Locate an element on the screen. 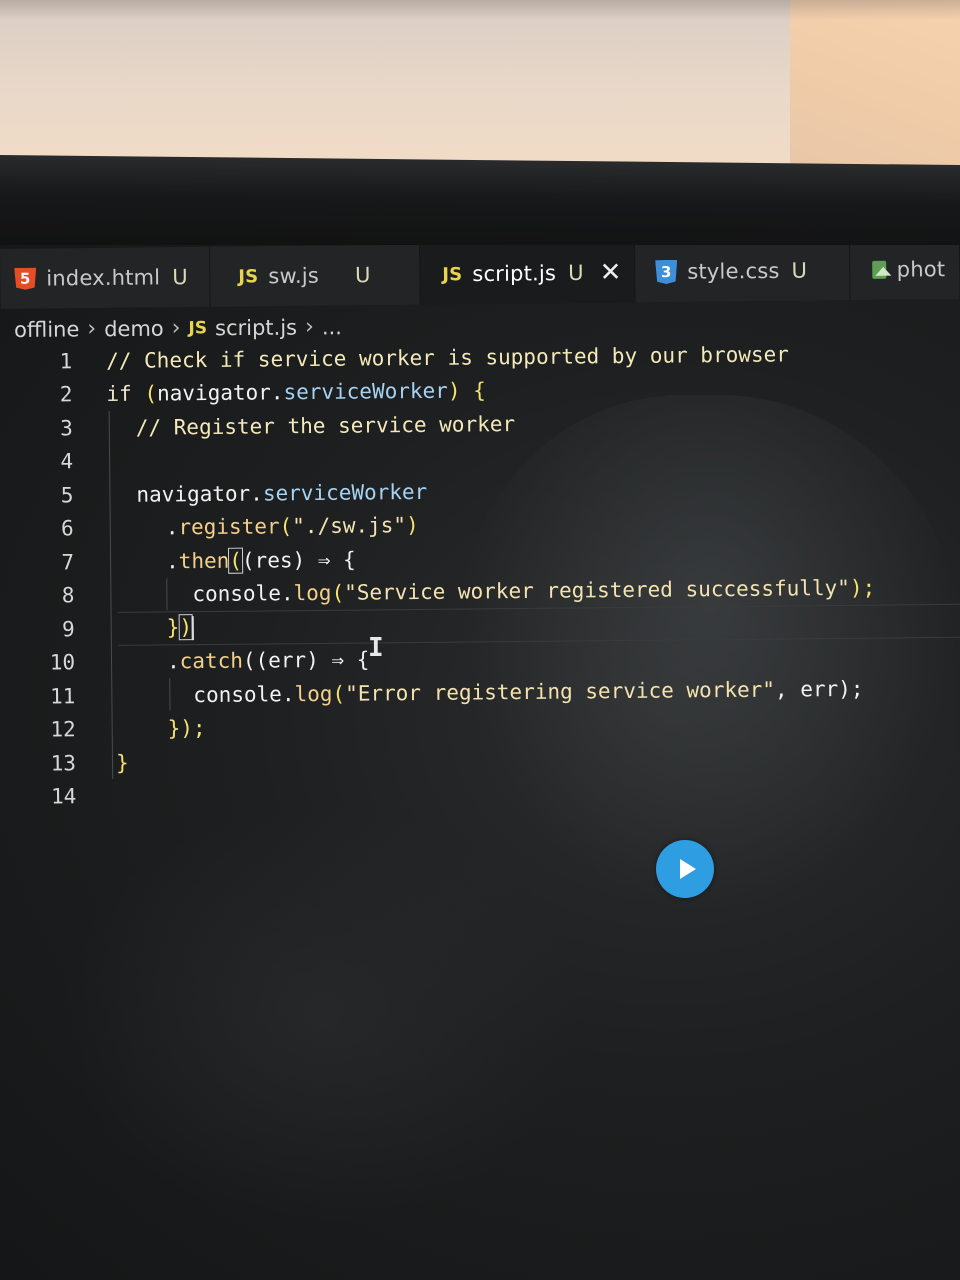  line-number: 7 is located at coordinates (68, 562).